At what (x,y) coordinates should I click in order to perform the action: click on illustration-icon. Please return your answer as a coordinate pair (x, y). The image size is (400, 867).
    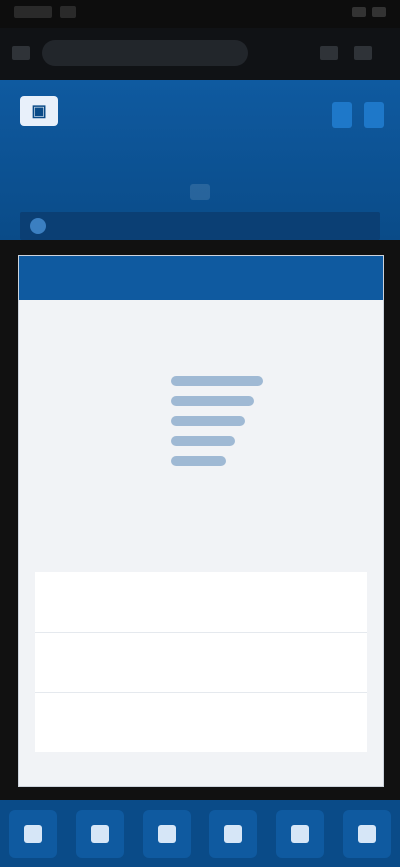
    Looking at the image, I should click on (217, 421).